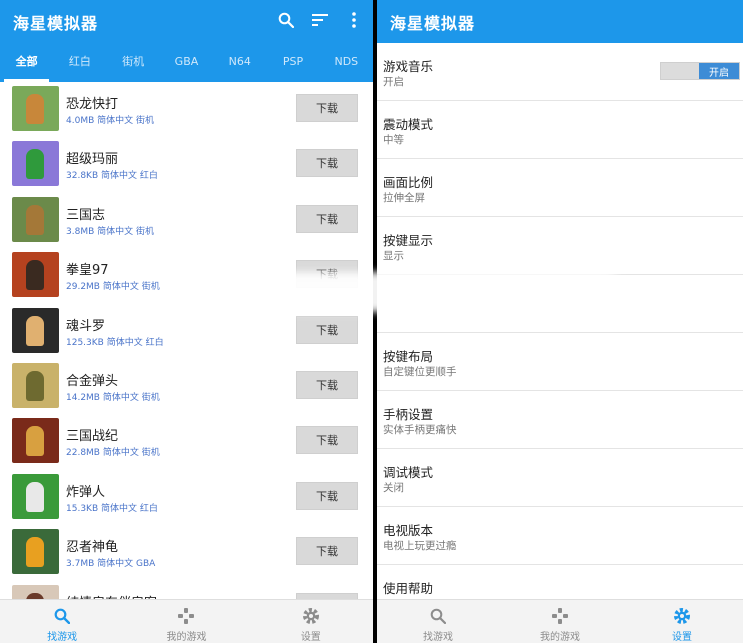  I want to click on game-list-item: 三国志 3.8MB 简体中文 街机 下载, so click(186, 220).